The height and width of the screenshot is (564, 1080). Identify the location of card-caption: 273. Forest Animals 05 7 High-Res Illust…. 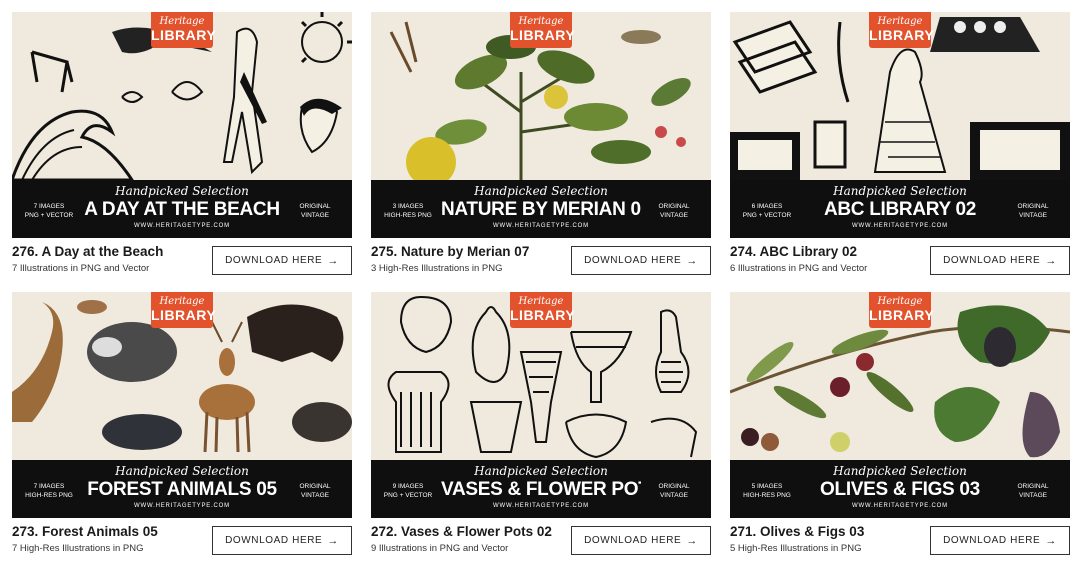
(112, 539).